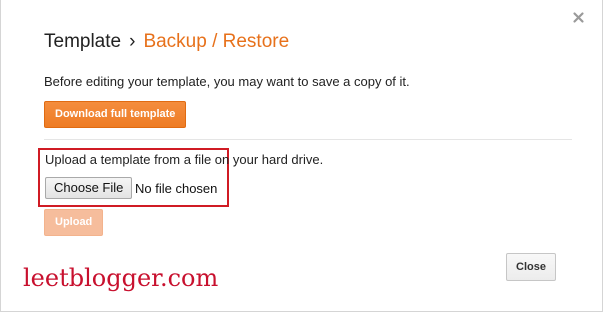  I want to click on upload-button: Upload, so click(74, 222).